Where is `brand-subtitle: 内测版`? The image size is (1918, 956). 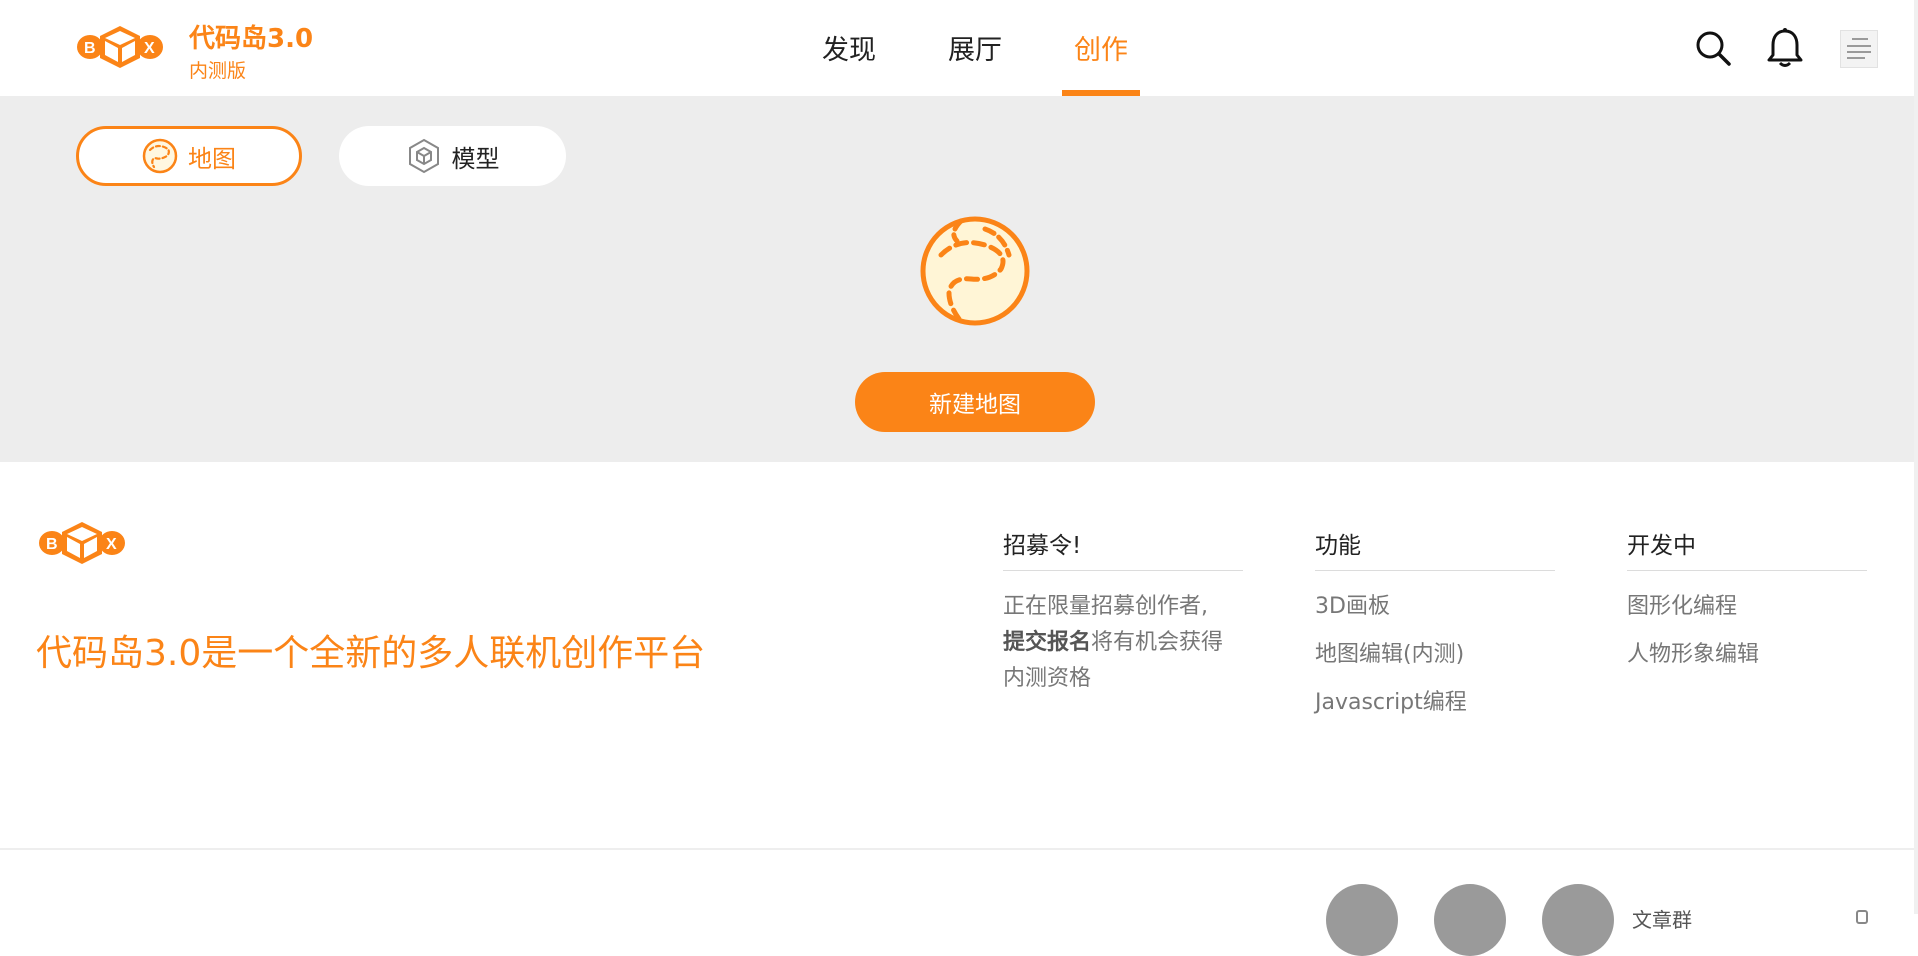 brand-subtitle: 内测版 is located at coordinates (218, 71).